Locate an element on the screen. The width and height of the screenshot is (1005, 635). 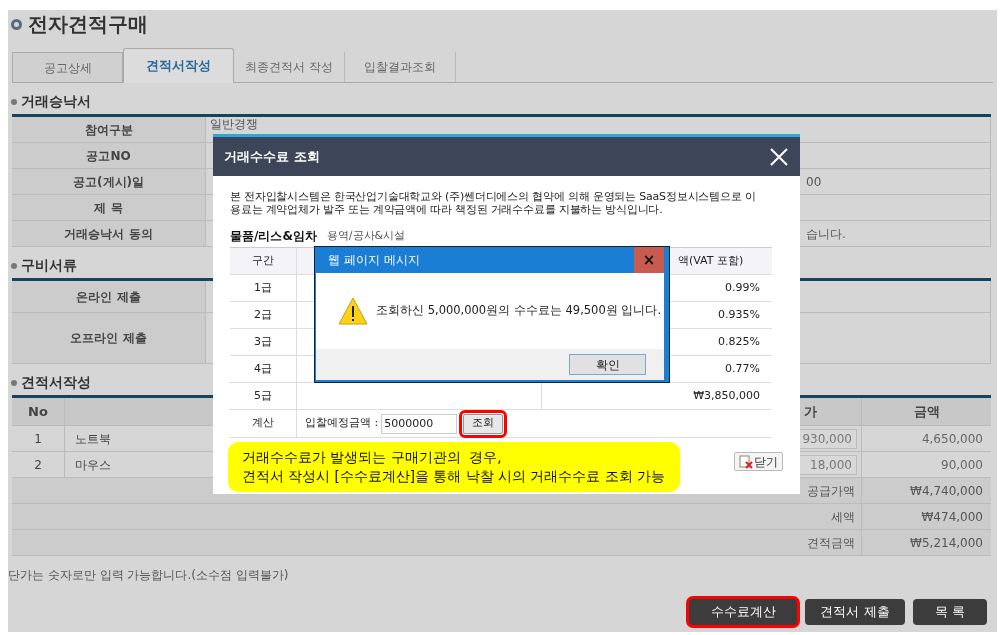
category-tab: 물품/리스&임차 is located at coordinates (273, 236).